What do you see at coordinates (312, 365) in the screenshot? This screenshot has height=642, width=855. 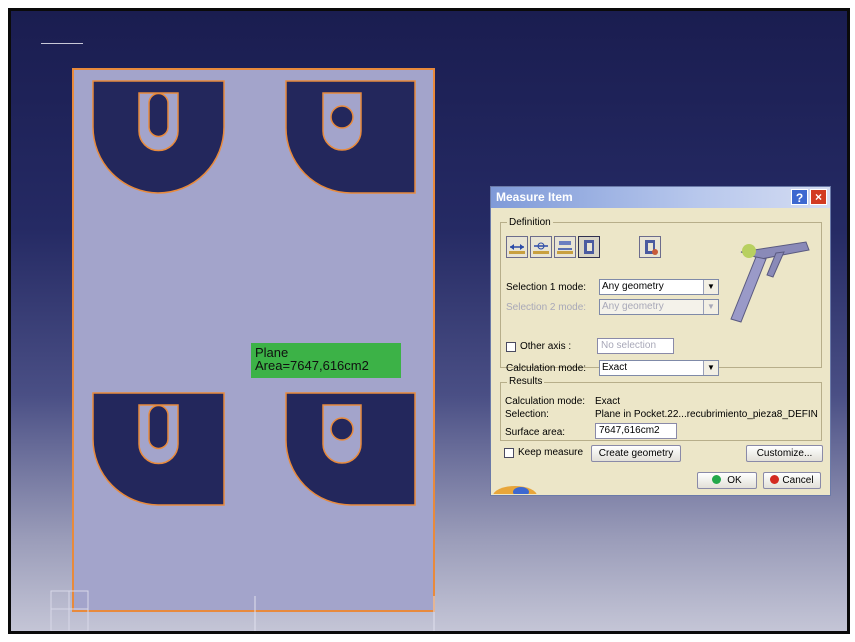 I see `tooltip-area: Area=7647,616cm2` at bounding box center [312, 365].